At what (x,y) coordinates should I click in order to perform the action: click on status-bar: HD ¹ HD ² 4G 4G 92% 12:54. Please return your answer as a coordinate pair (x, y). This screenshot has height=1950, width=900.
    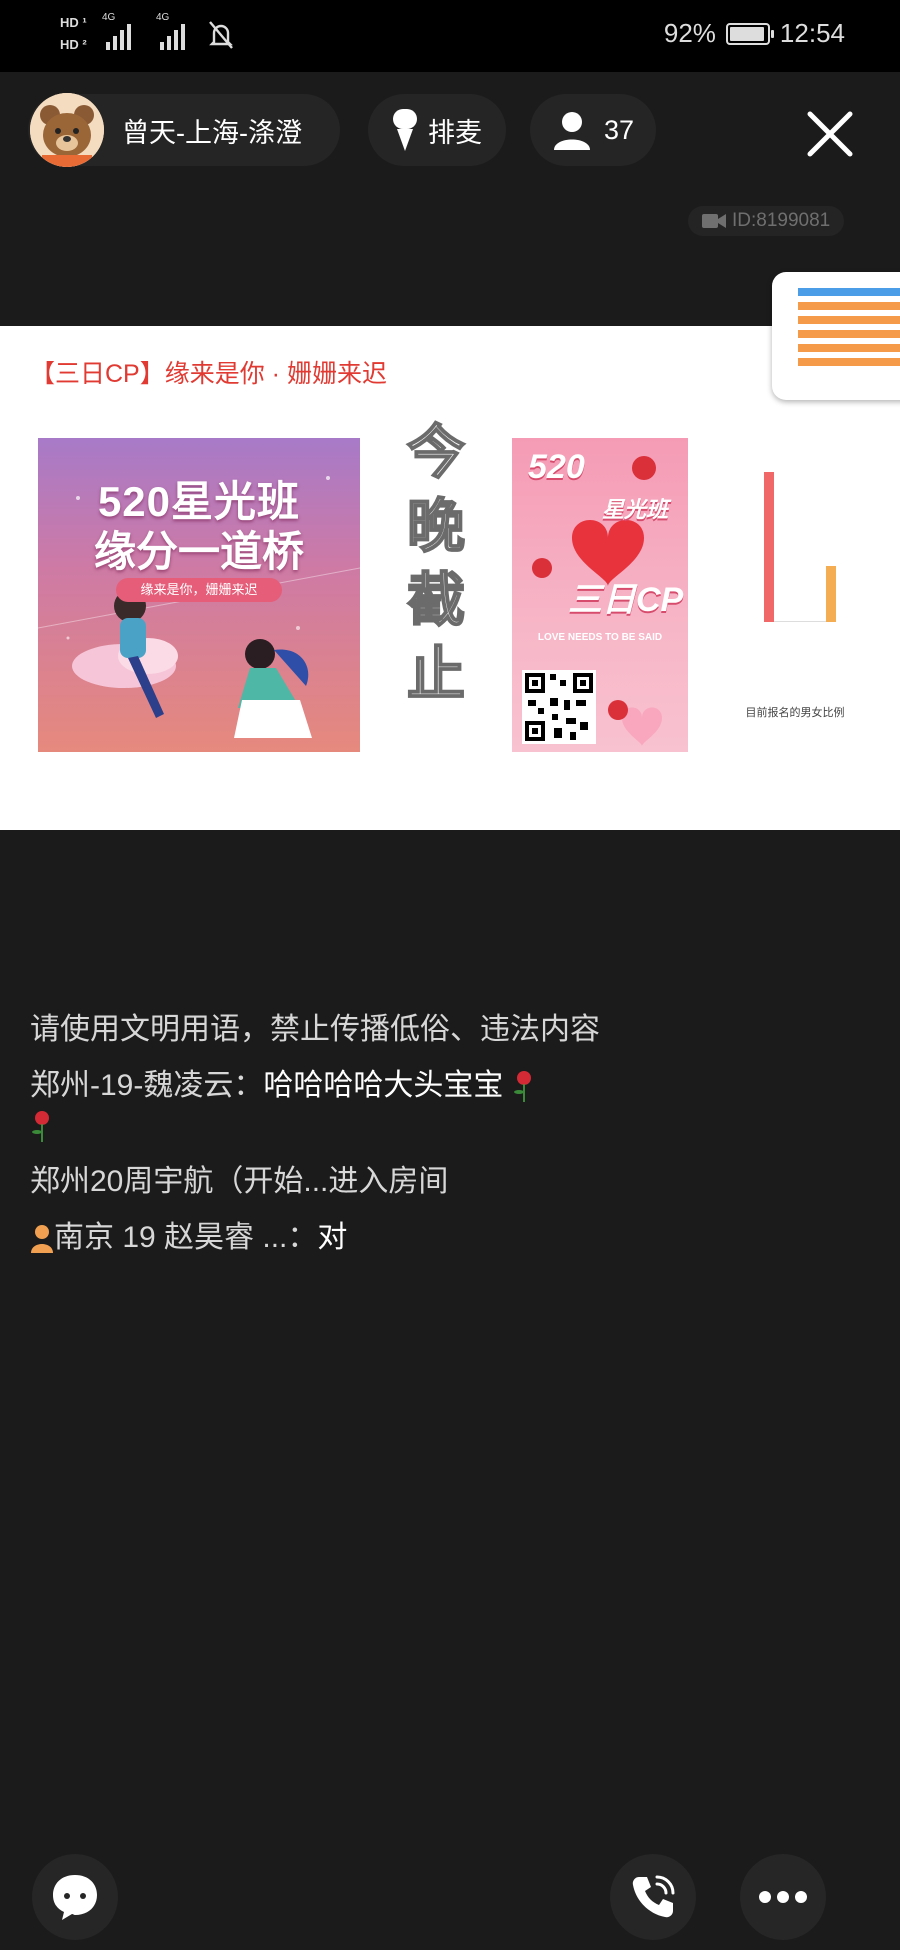
    Looking at the image, I should click on (450, 36).